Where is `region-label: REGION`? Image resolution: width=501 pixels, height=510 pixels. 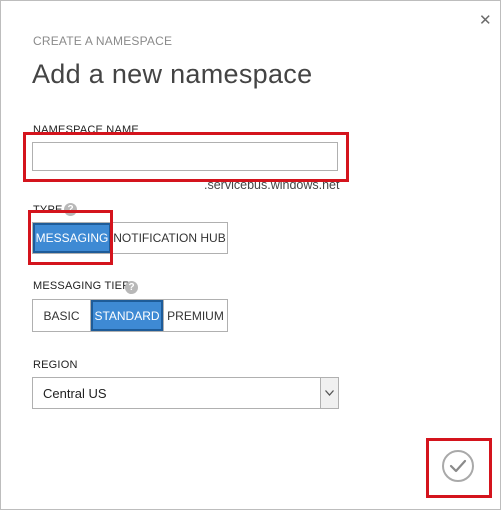 region-label: REGION is located at coordinates (55, 365).